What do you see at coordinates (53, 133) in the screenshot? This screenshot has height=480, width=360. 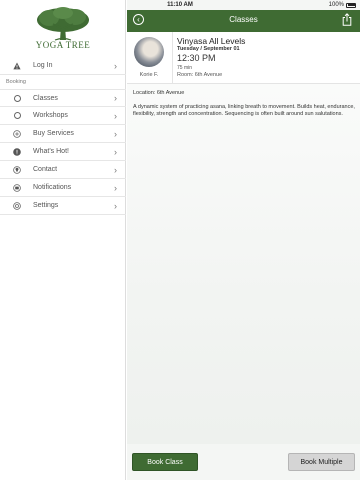 I see `sidebar-item-label: Buy Services` at bounding box center [53, 133].